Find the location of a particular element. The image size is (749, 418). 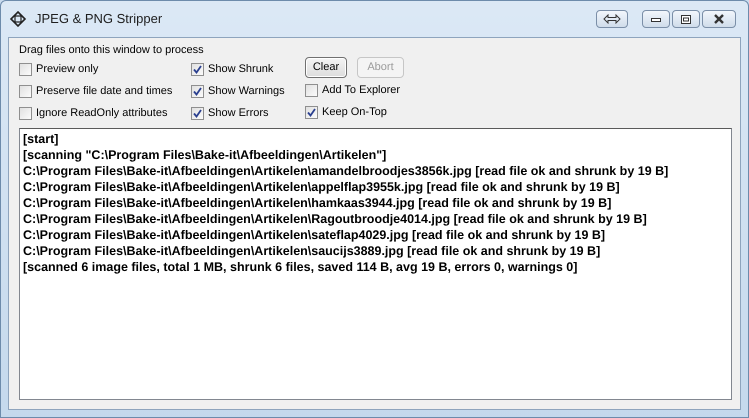

log-line: C:\Program Files\Bake-it\Afbeeldingen\Artikelen\appelflap3955k.jpg [read file ok and shrunk by 19 B] is located at coordinates (322, 187).